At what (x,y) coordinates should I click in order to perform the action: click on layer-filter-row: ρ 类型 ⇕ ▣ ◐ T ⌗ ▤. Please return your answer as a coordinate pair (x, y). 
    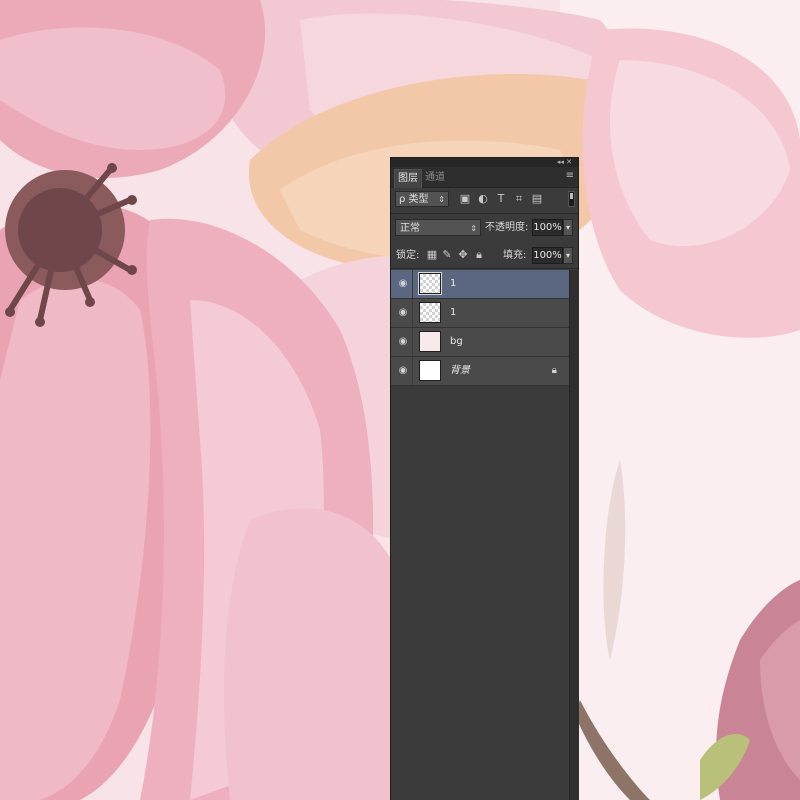
    Looking at the image, I should click on (484, 199).